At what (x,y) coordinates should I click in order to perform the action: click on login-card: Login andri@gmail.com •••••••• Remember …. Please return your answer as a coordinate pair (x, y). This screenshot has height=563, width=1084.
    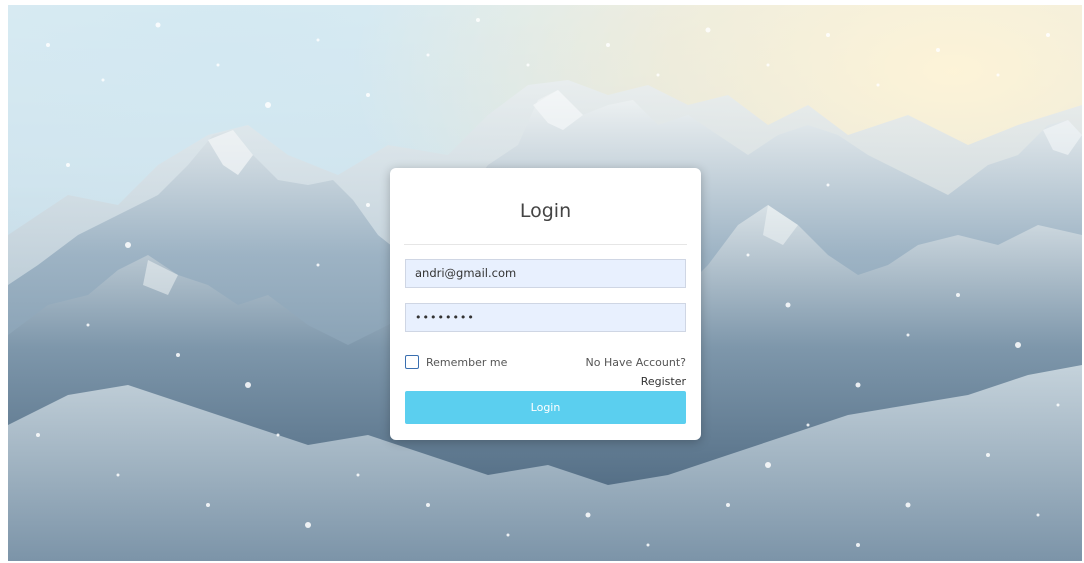
    Looking at the image, I should click on (545, 304).